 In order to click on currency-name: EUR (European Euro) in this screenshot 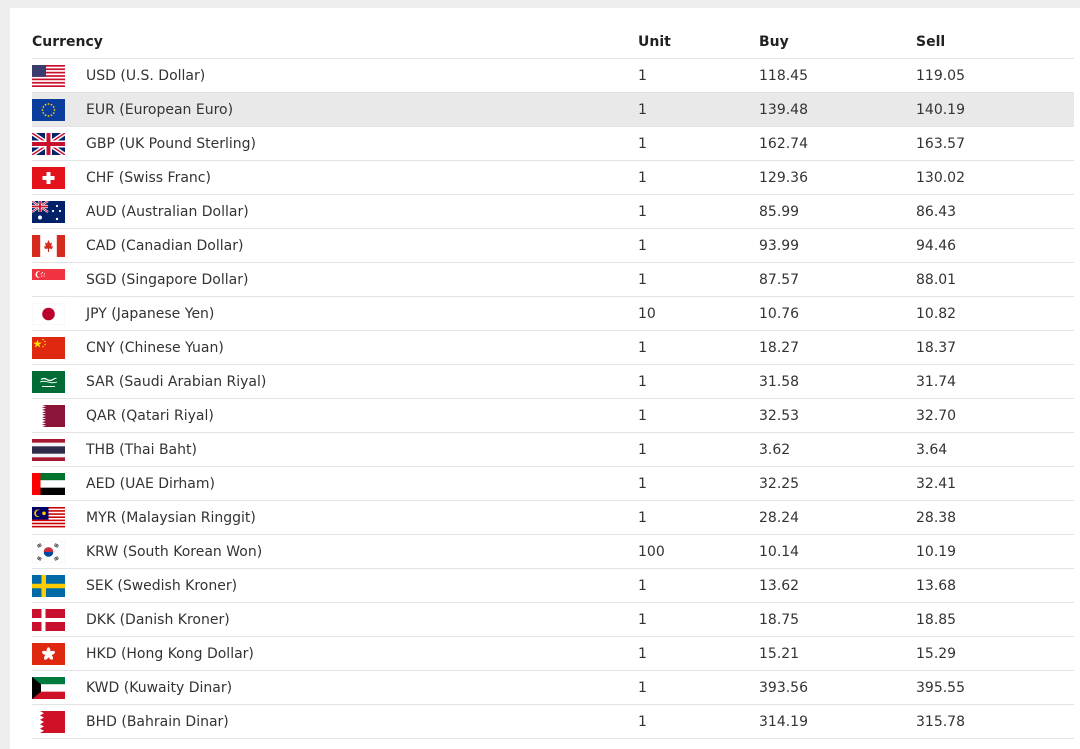, I will do `click(160, 109)`.